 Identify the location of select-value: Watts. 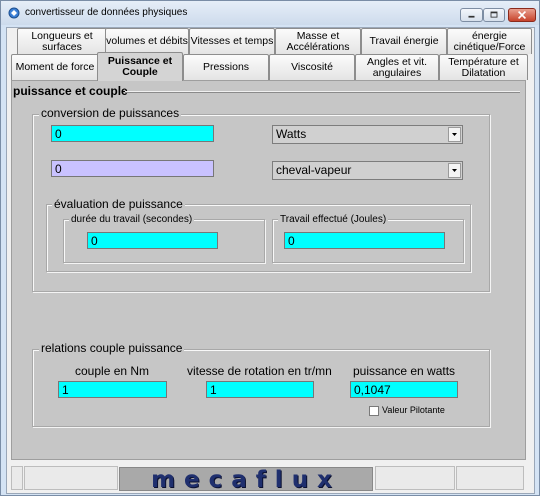
(291, 134).